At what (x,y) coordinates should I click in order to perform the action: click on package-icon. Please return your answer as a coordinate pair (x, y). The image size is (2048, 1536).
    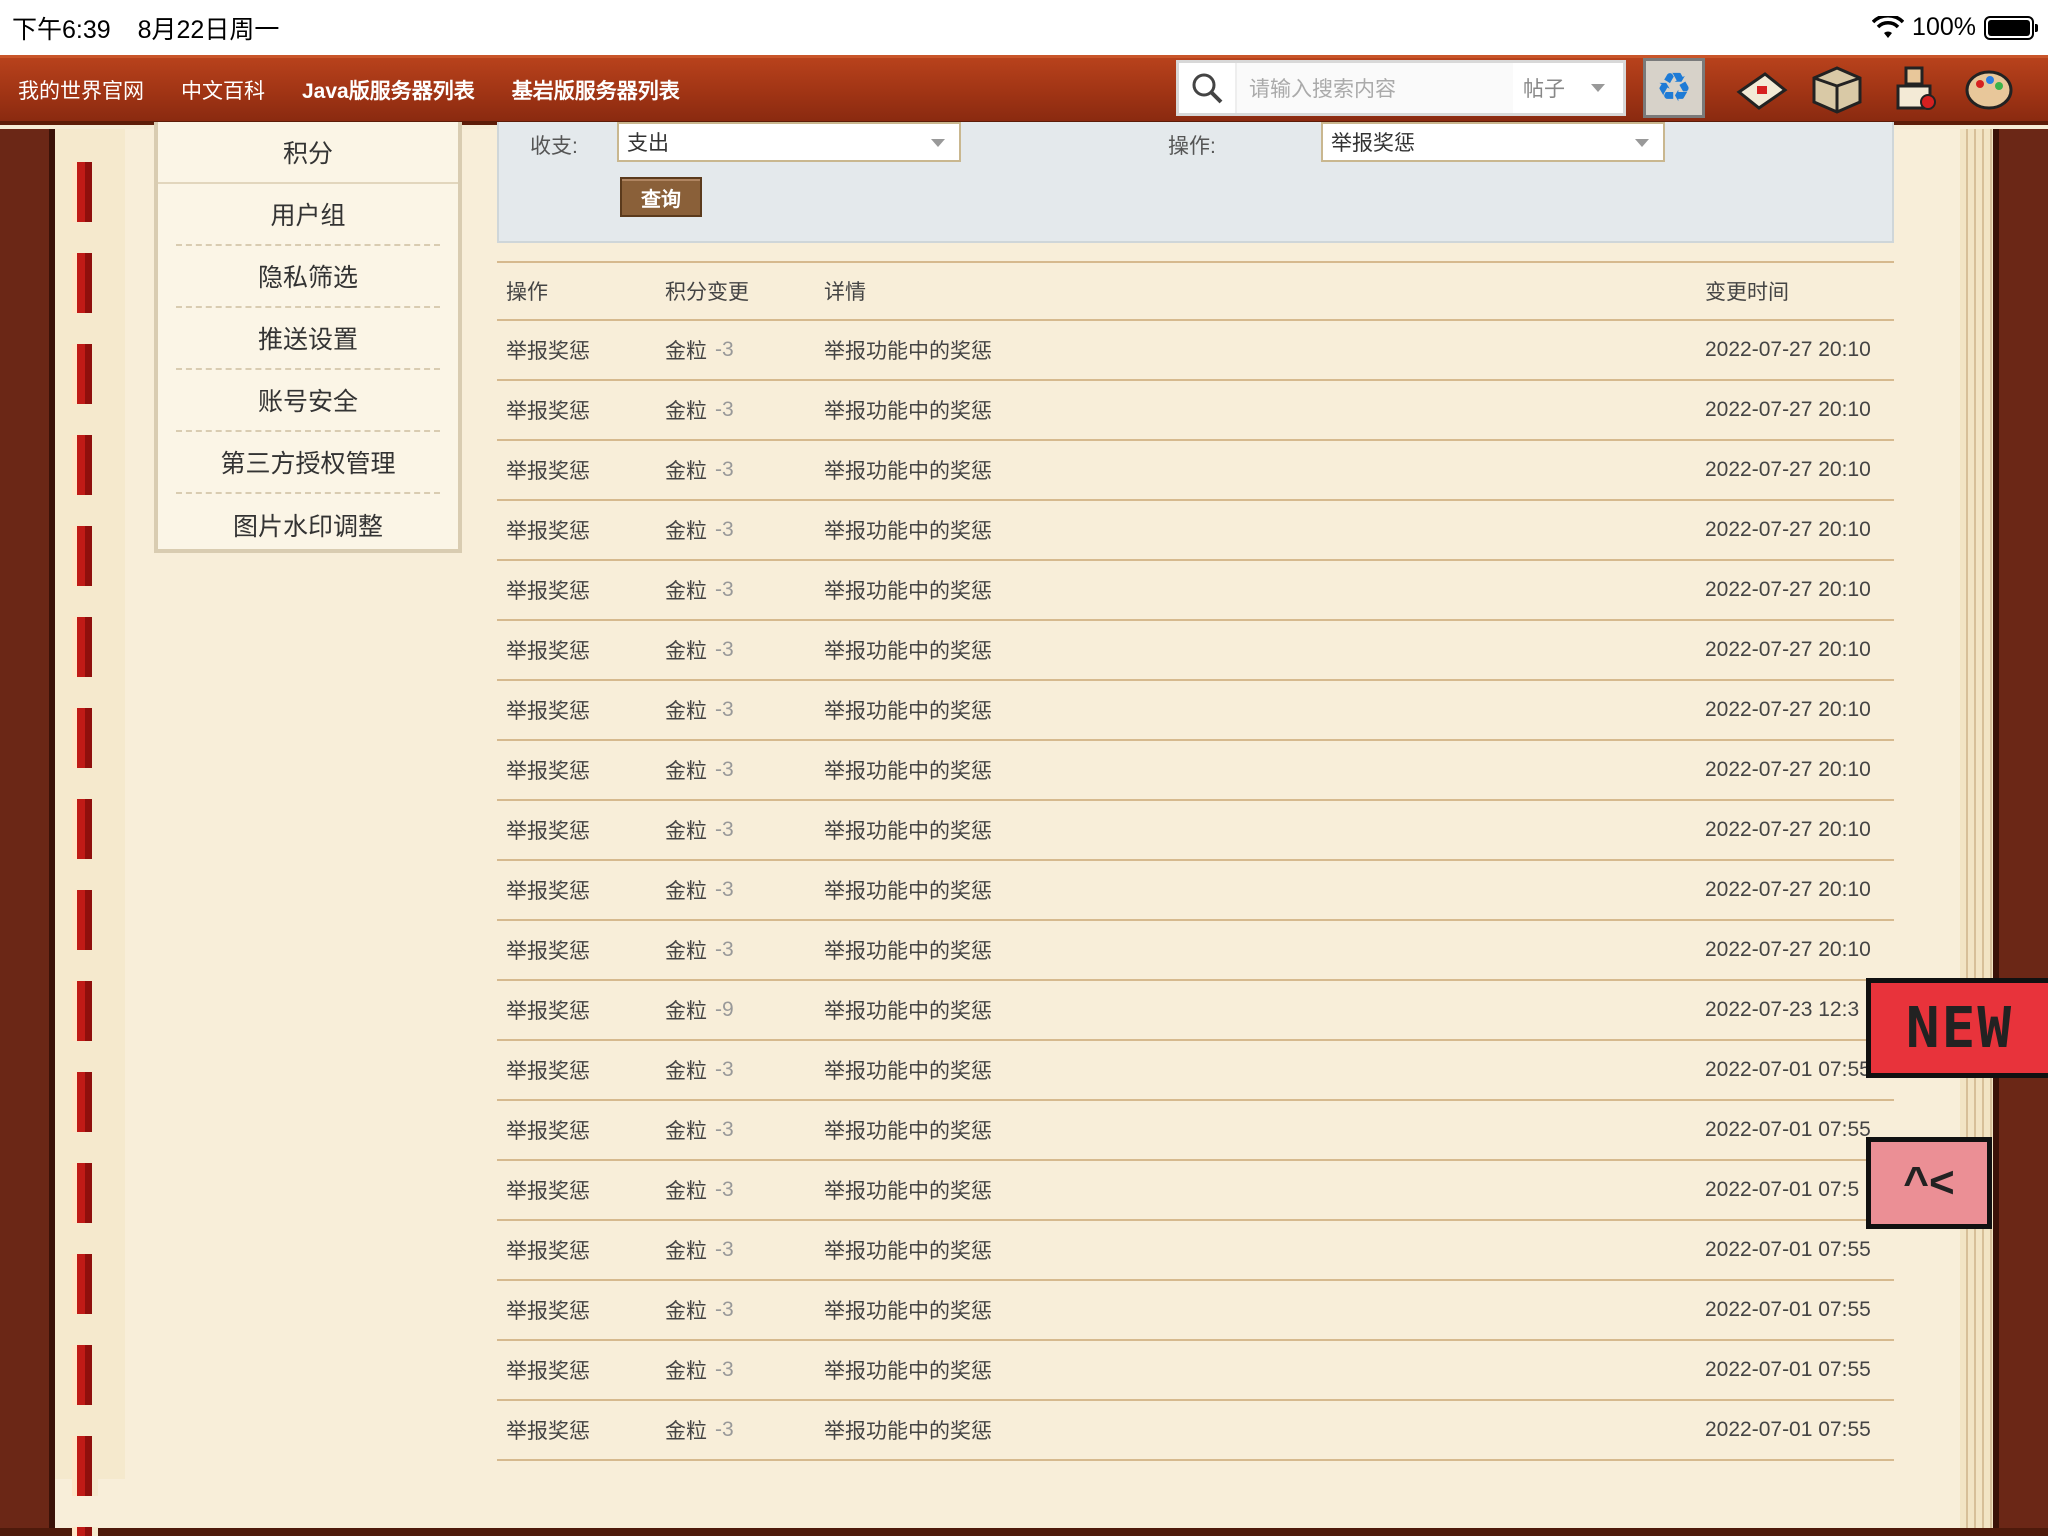
    Looking at the image, I should click on (1837, 89).